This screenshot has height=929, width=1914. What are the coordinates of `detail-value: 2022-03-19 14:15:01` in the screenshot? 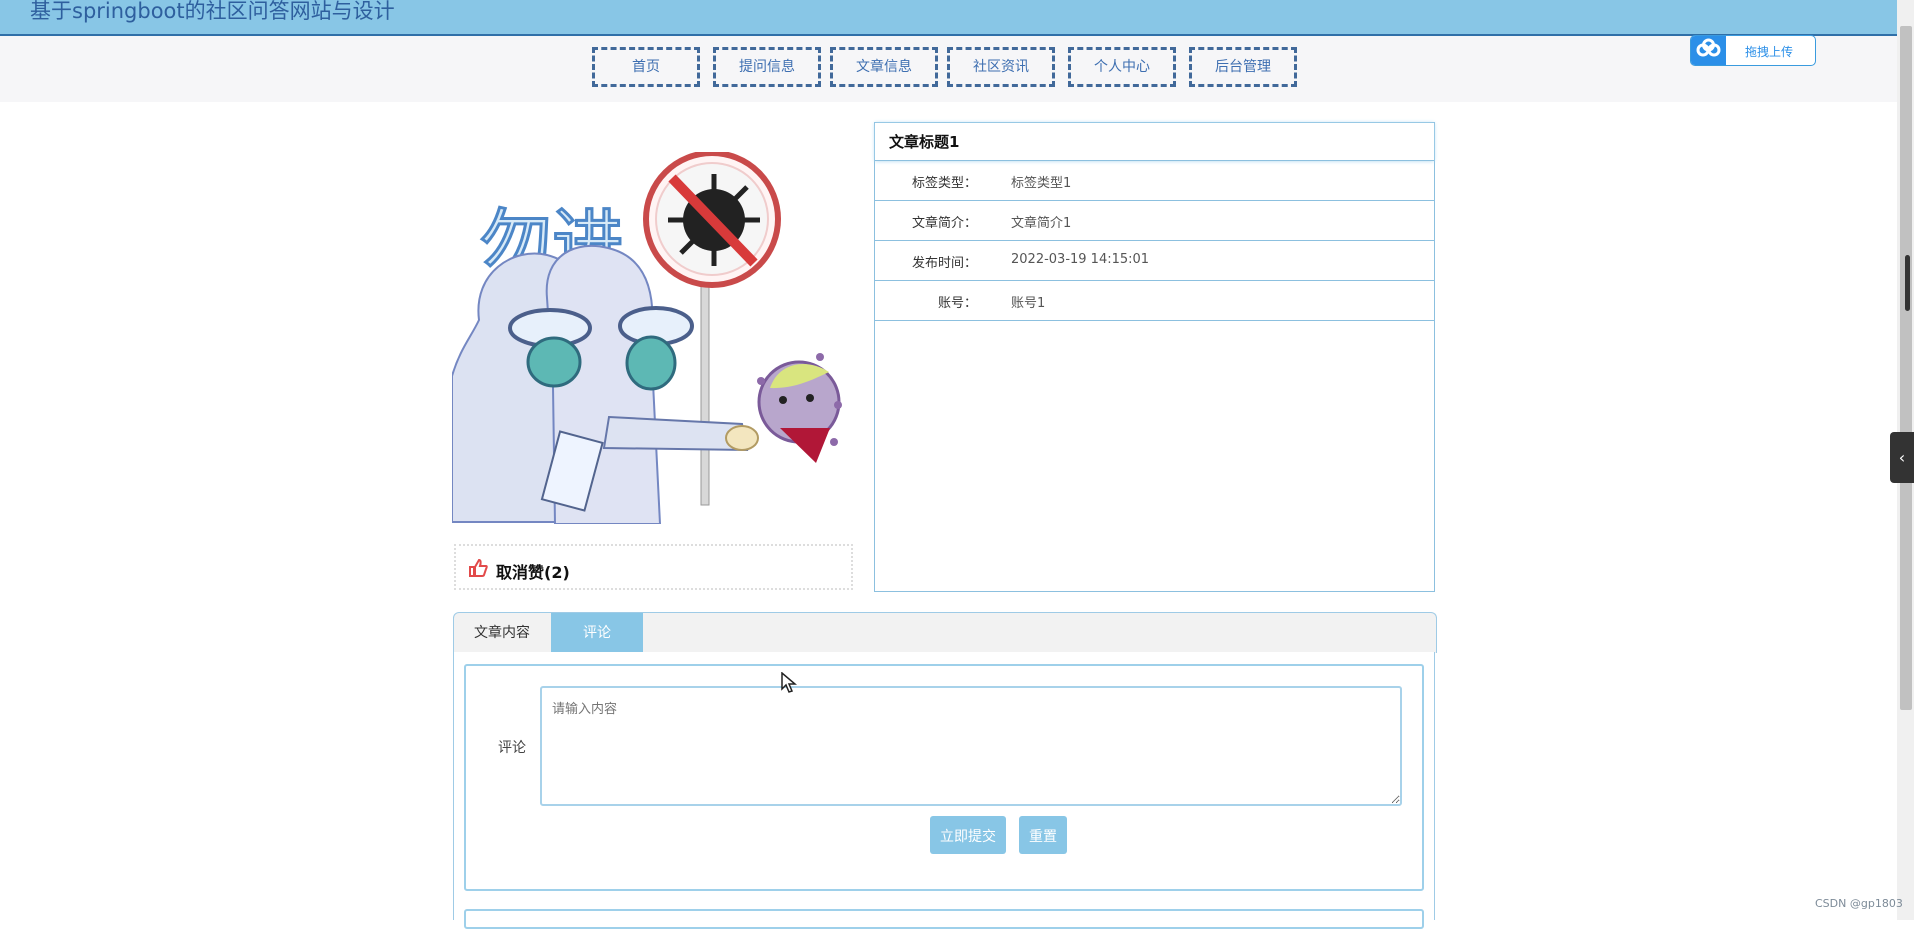 It's located at (1080, 259).